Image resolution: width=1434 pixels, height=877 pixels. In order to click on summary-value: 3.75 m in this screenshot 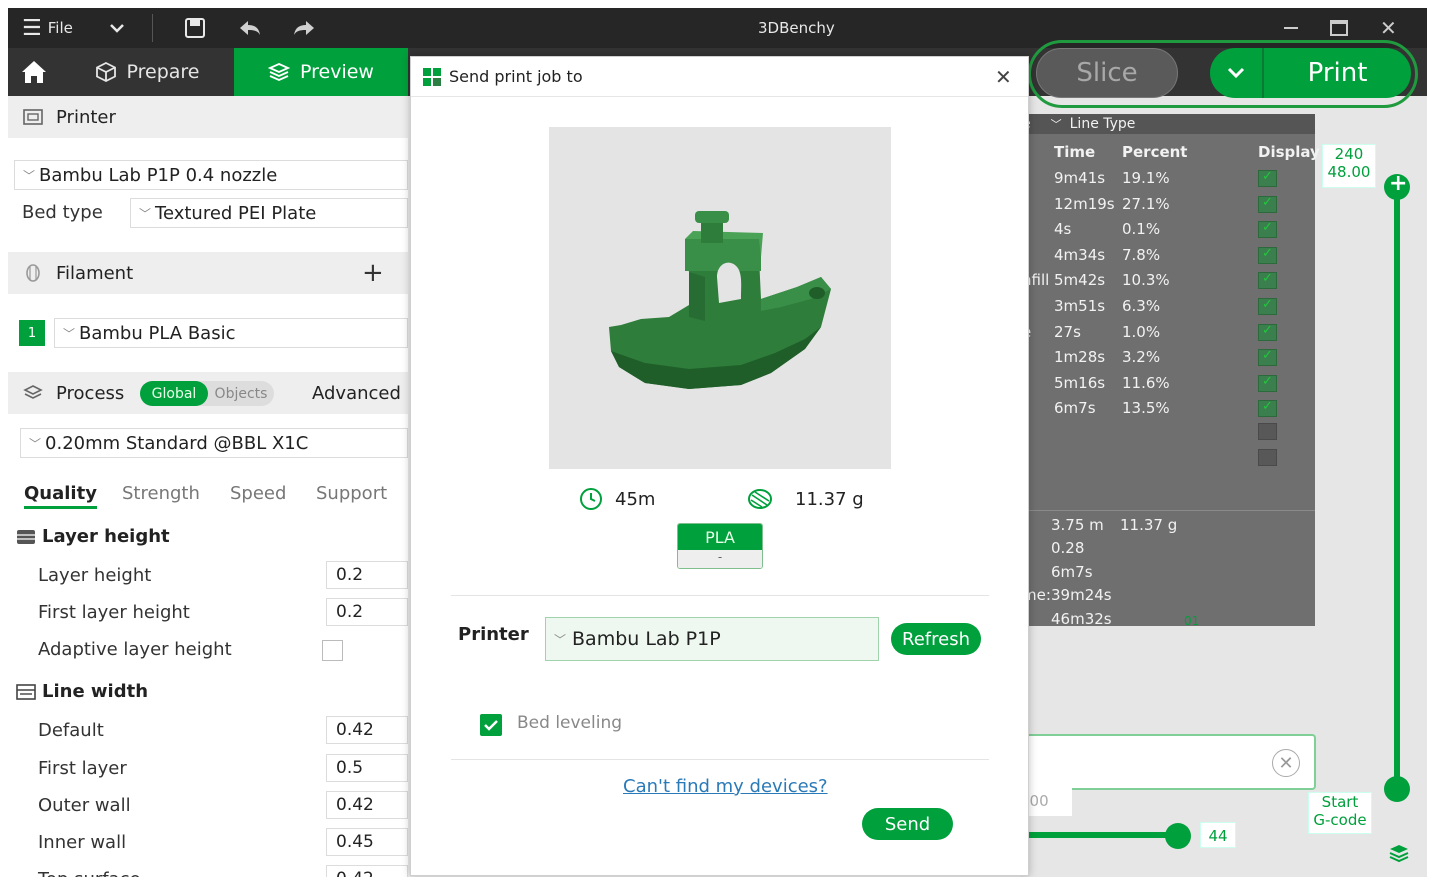, I will do `click(1077, 525)`.